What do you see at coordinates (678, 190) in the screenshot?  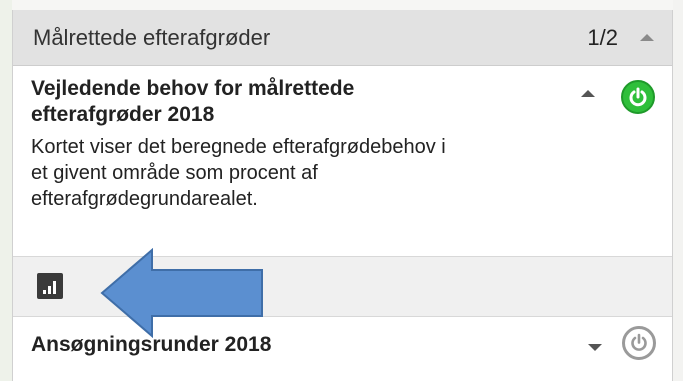 I see `map-background-right` at bounding box center [678, 190].